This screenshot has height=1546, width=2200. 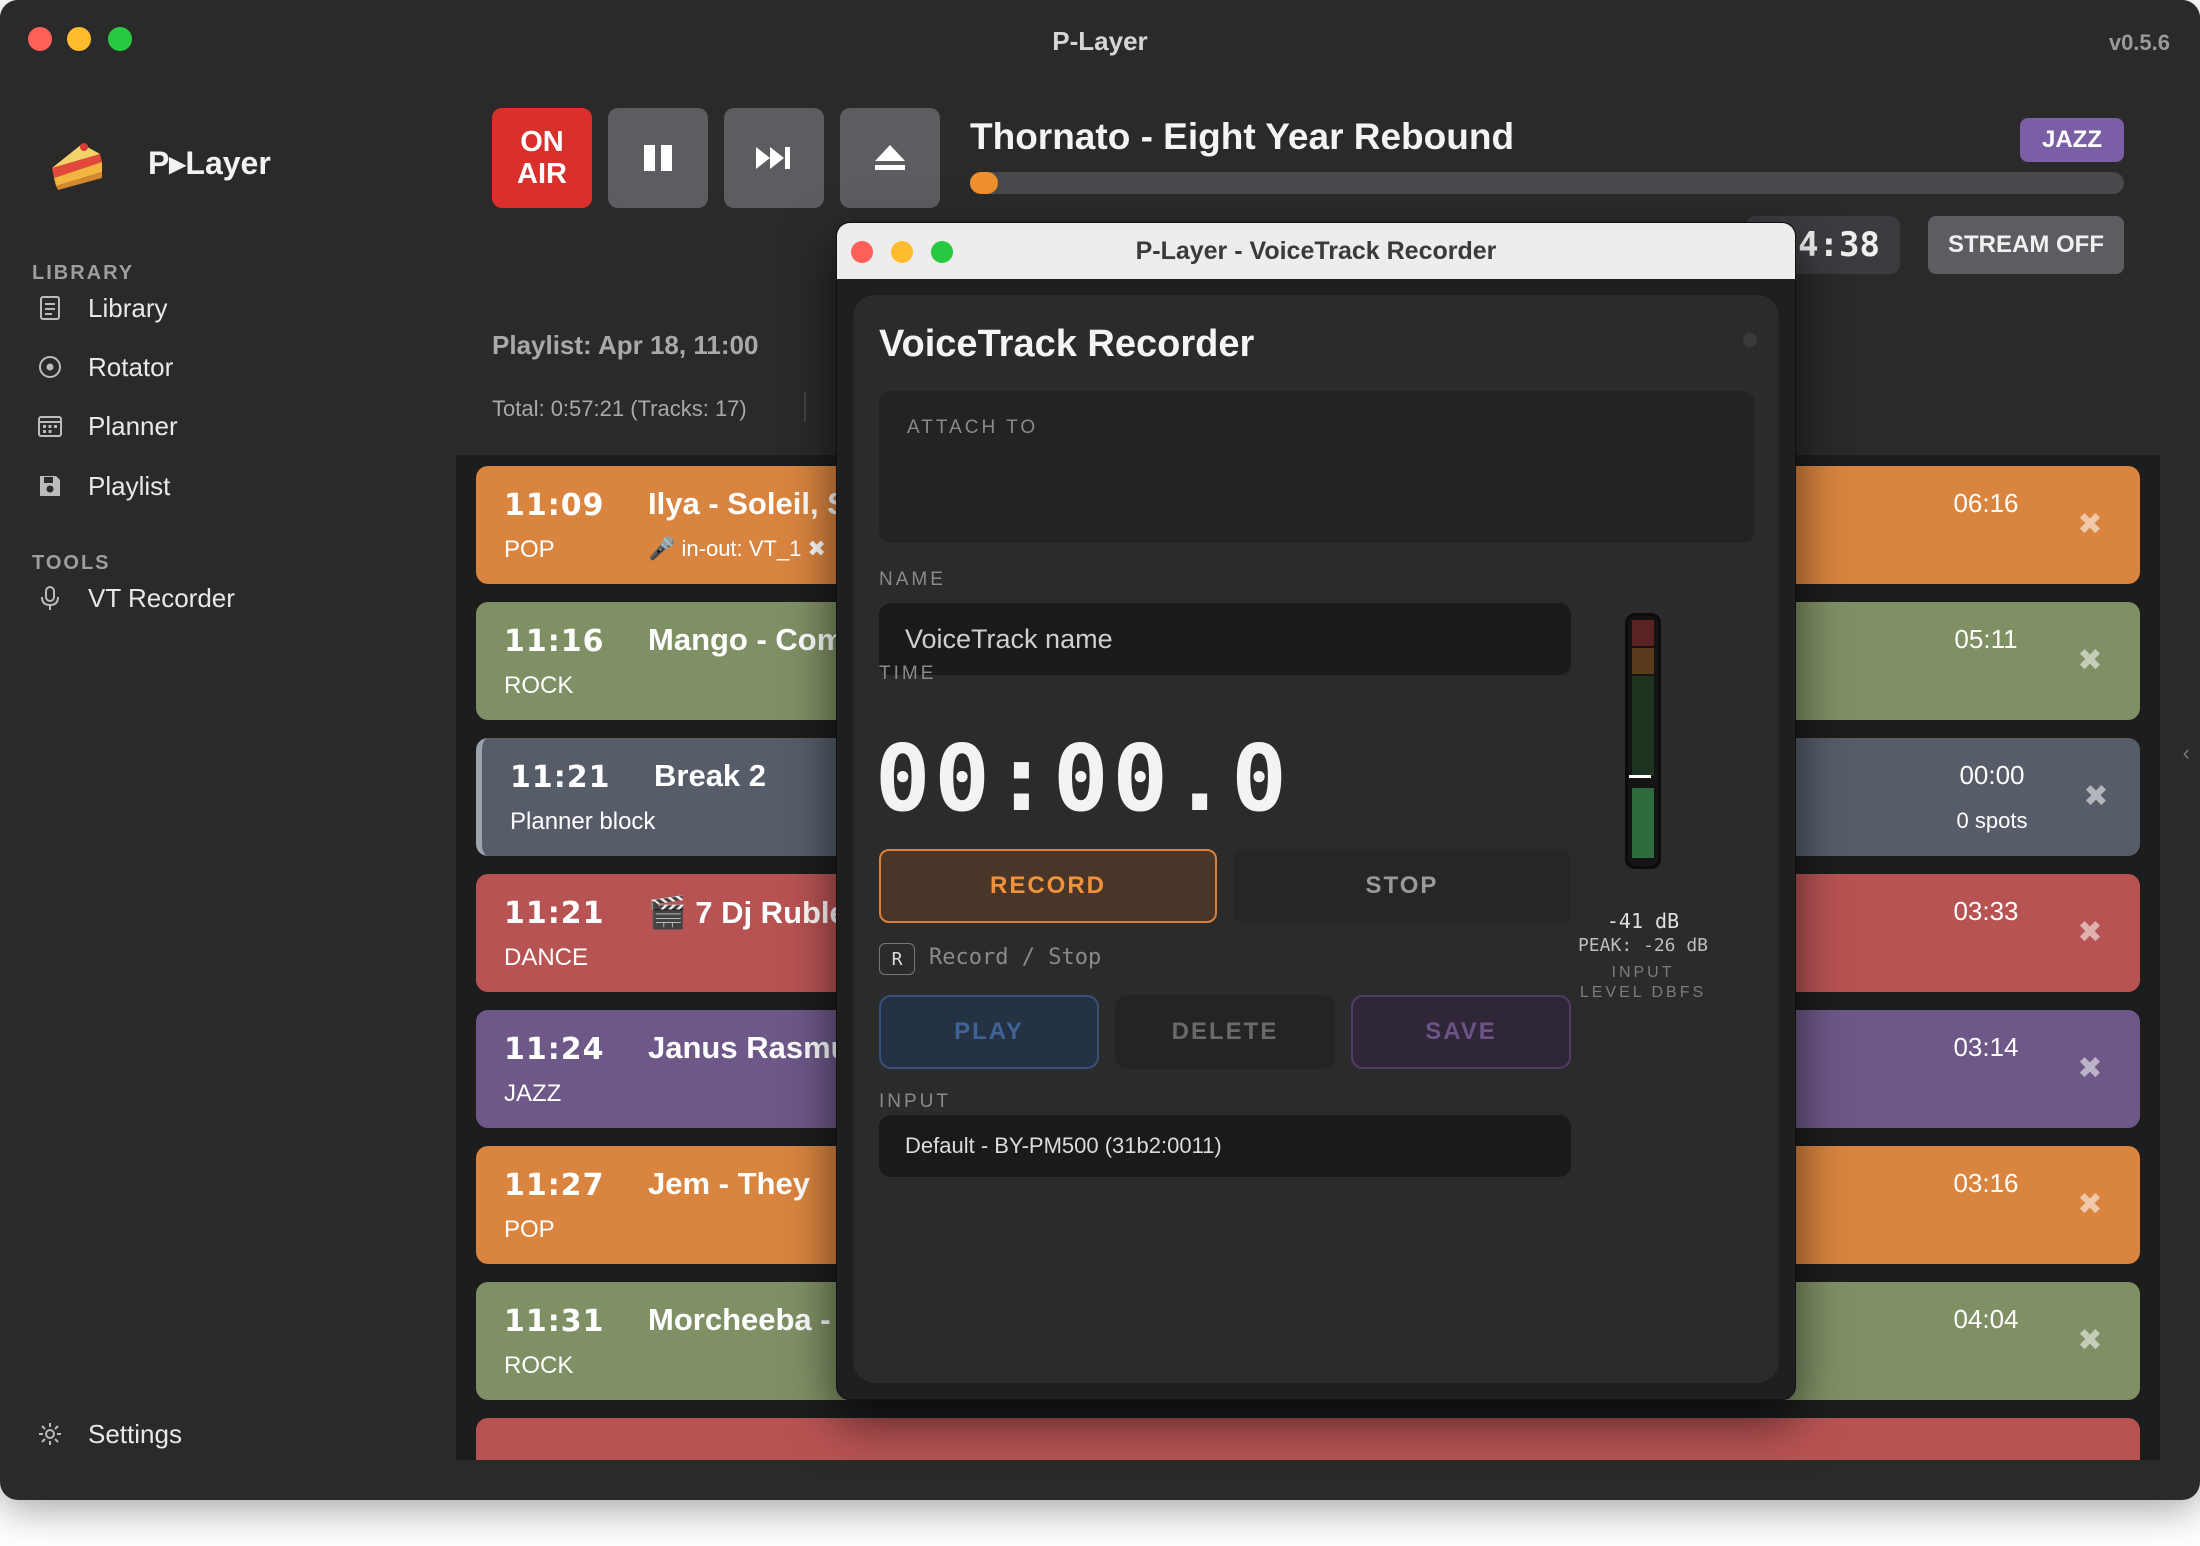 What do you see at coordinates (554, 505) in the screenshot?
I see `track-time: 11:09` at bounding box center [554, 505].